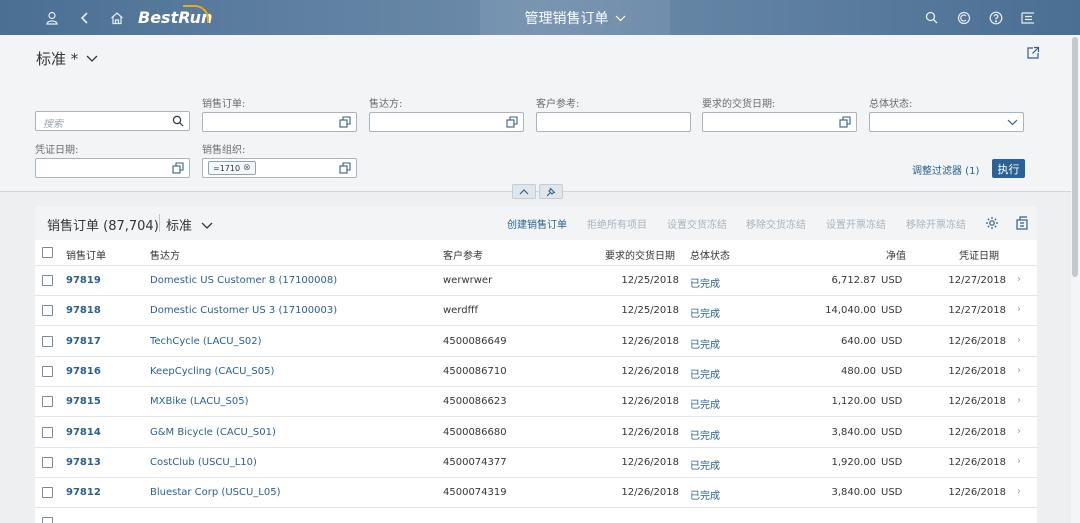 The height and width of the screenshot is (523, 1080). Describe the element at coordinates (1012, 122) in the screenshot. I see `chevron-down-icon` at that location.